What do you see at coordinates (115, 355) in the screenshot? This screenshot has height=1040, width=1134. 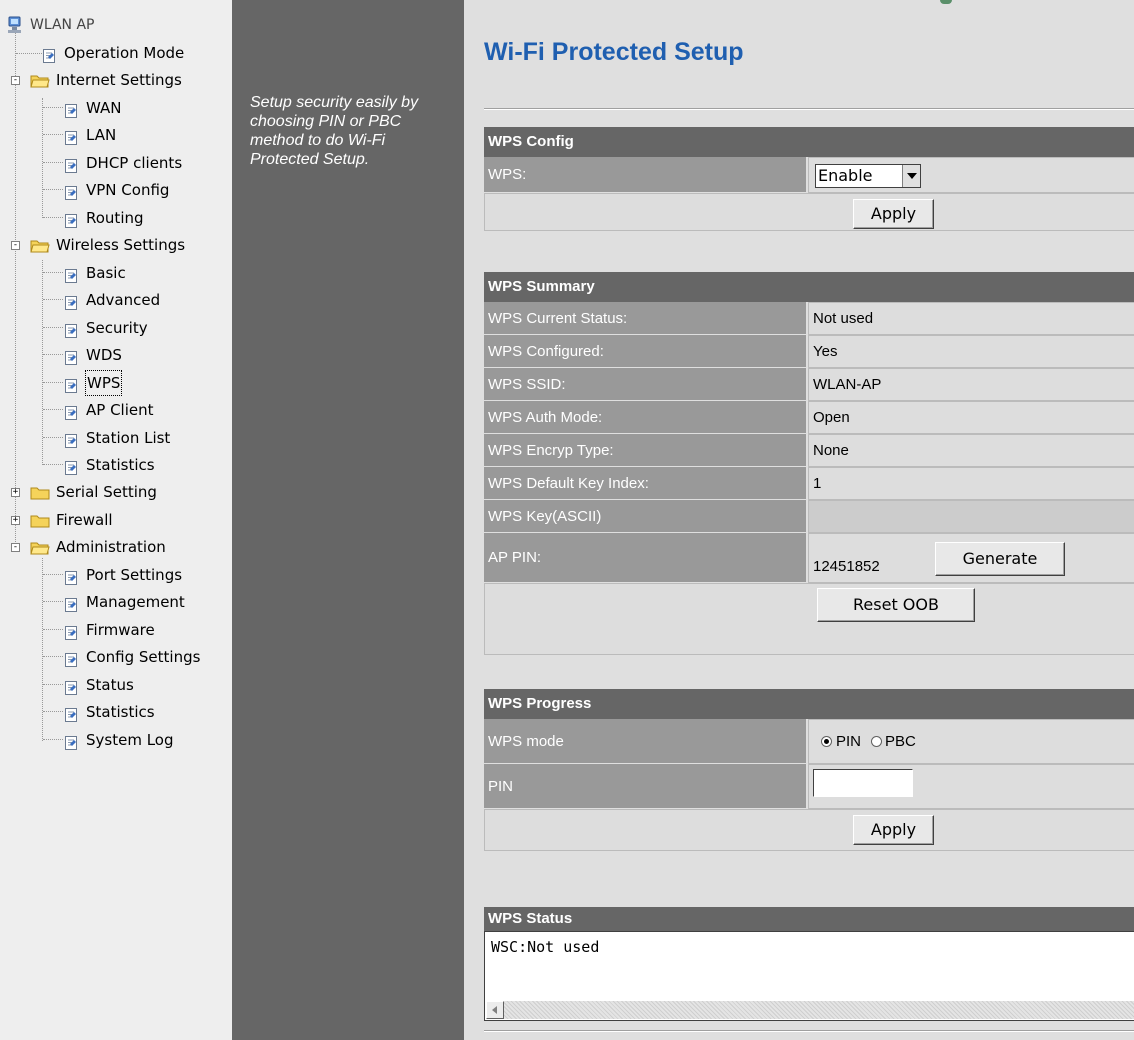 I see `tree-item-wds: WDS` at bounding box center [115, 355].